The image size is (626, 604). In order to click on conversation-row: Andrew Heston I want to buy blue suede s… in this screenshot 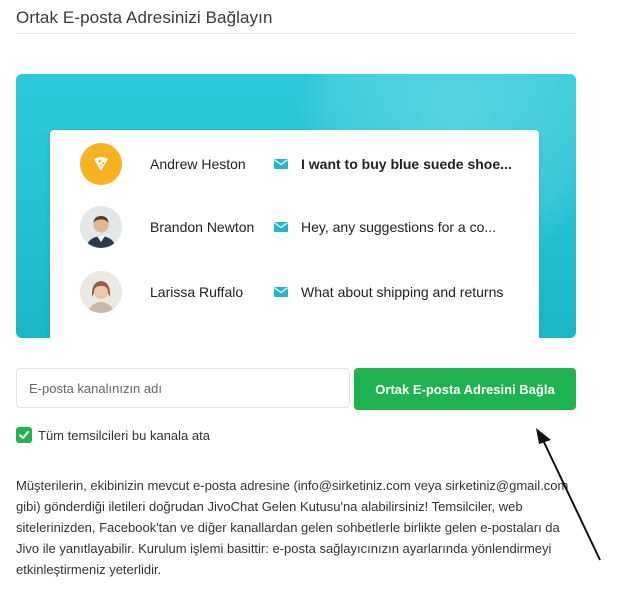, I will do `click(294, 164)`.